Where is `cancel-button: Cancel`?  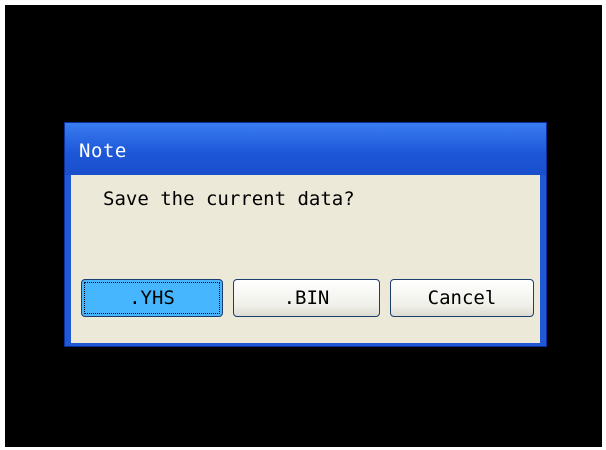 cancel-button: Cancel is located at coordinates (462, 298).